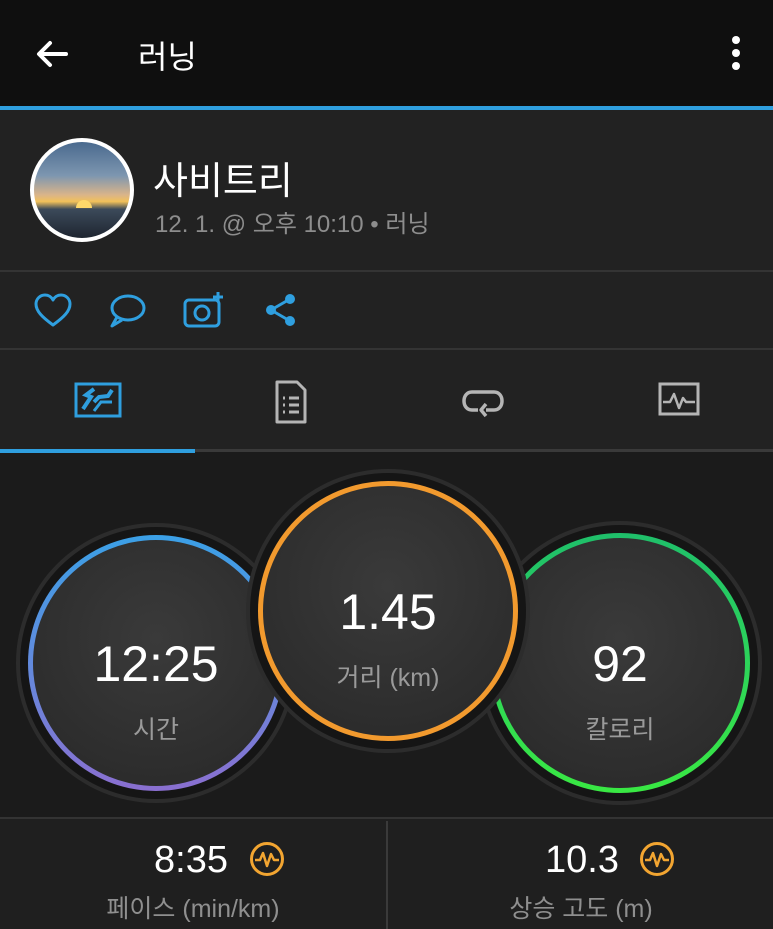  I want to click on heart-icon, so click(53, 311).